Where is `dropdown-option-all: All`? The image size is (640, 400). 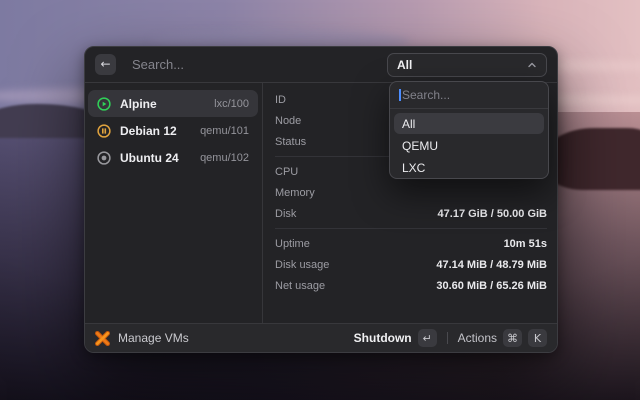
dropdown-option-all: All is located at coordinates (469, 123).